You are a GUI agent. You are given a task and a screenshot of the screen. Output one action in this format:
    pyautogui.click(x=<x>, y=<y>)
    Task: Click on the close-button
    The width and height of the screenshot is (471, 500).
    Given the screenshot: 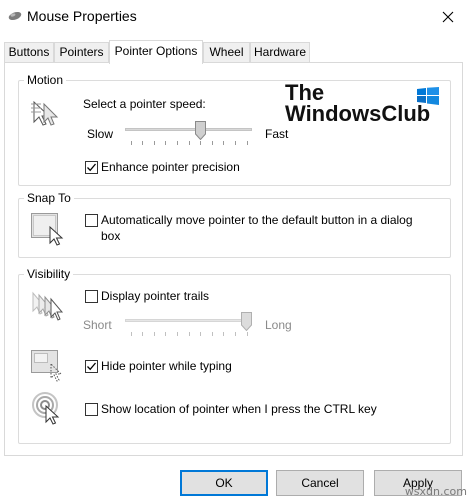 What is the action you would take?
    pyautogui.click(x=448, y=16)
    